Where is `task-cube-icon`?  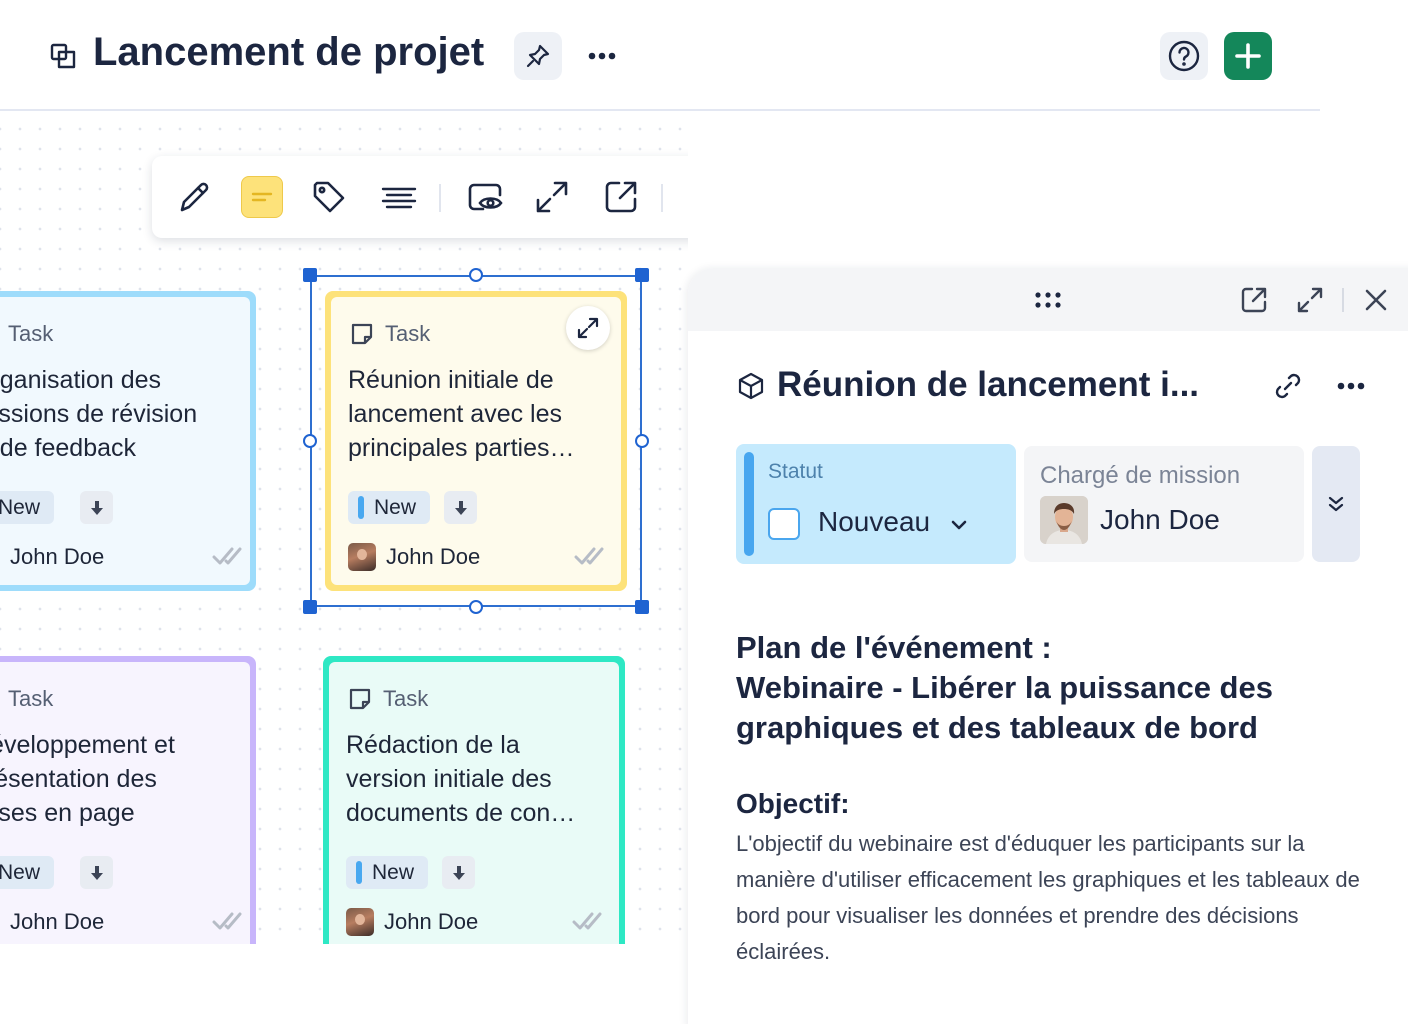 task-cube-icon is located at coordinates (751, 386).